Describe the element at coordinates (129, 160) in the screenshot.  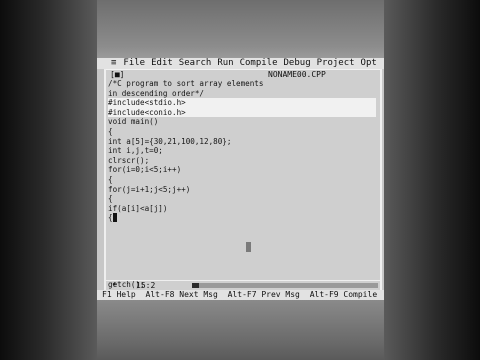
I see `code-line: clrscr();` at that location.